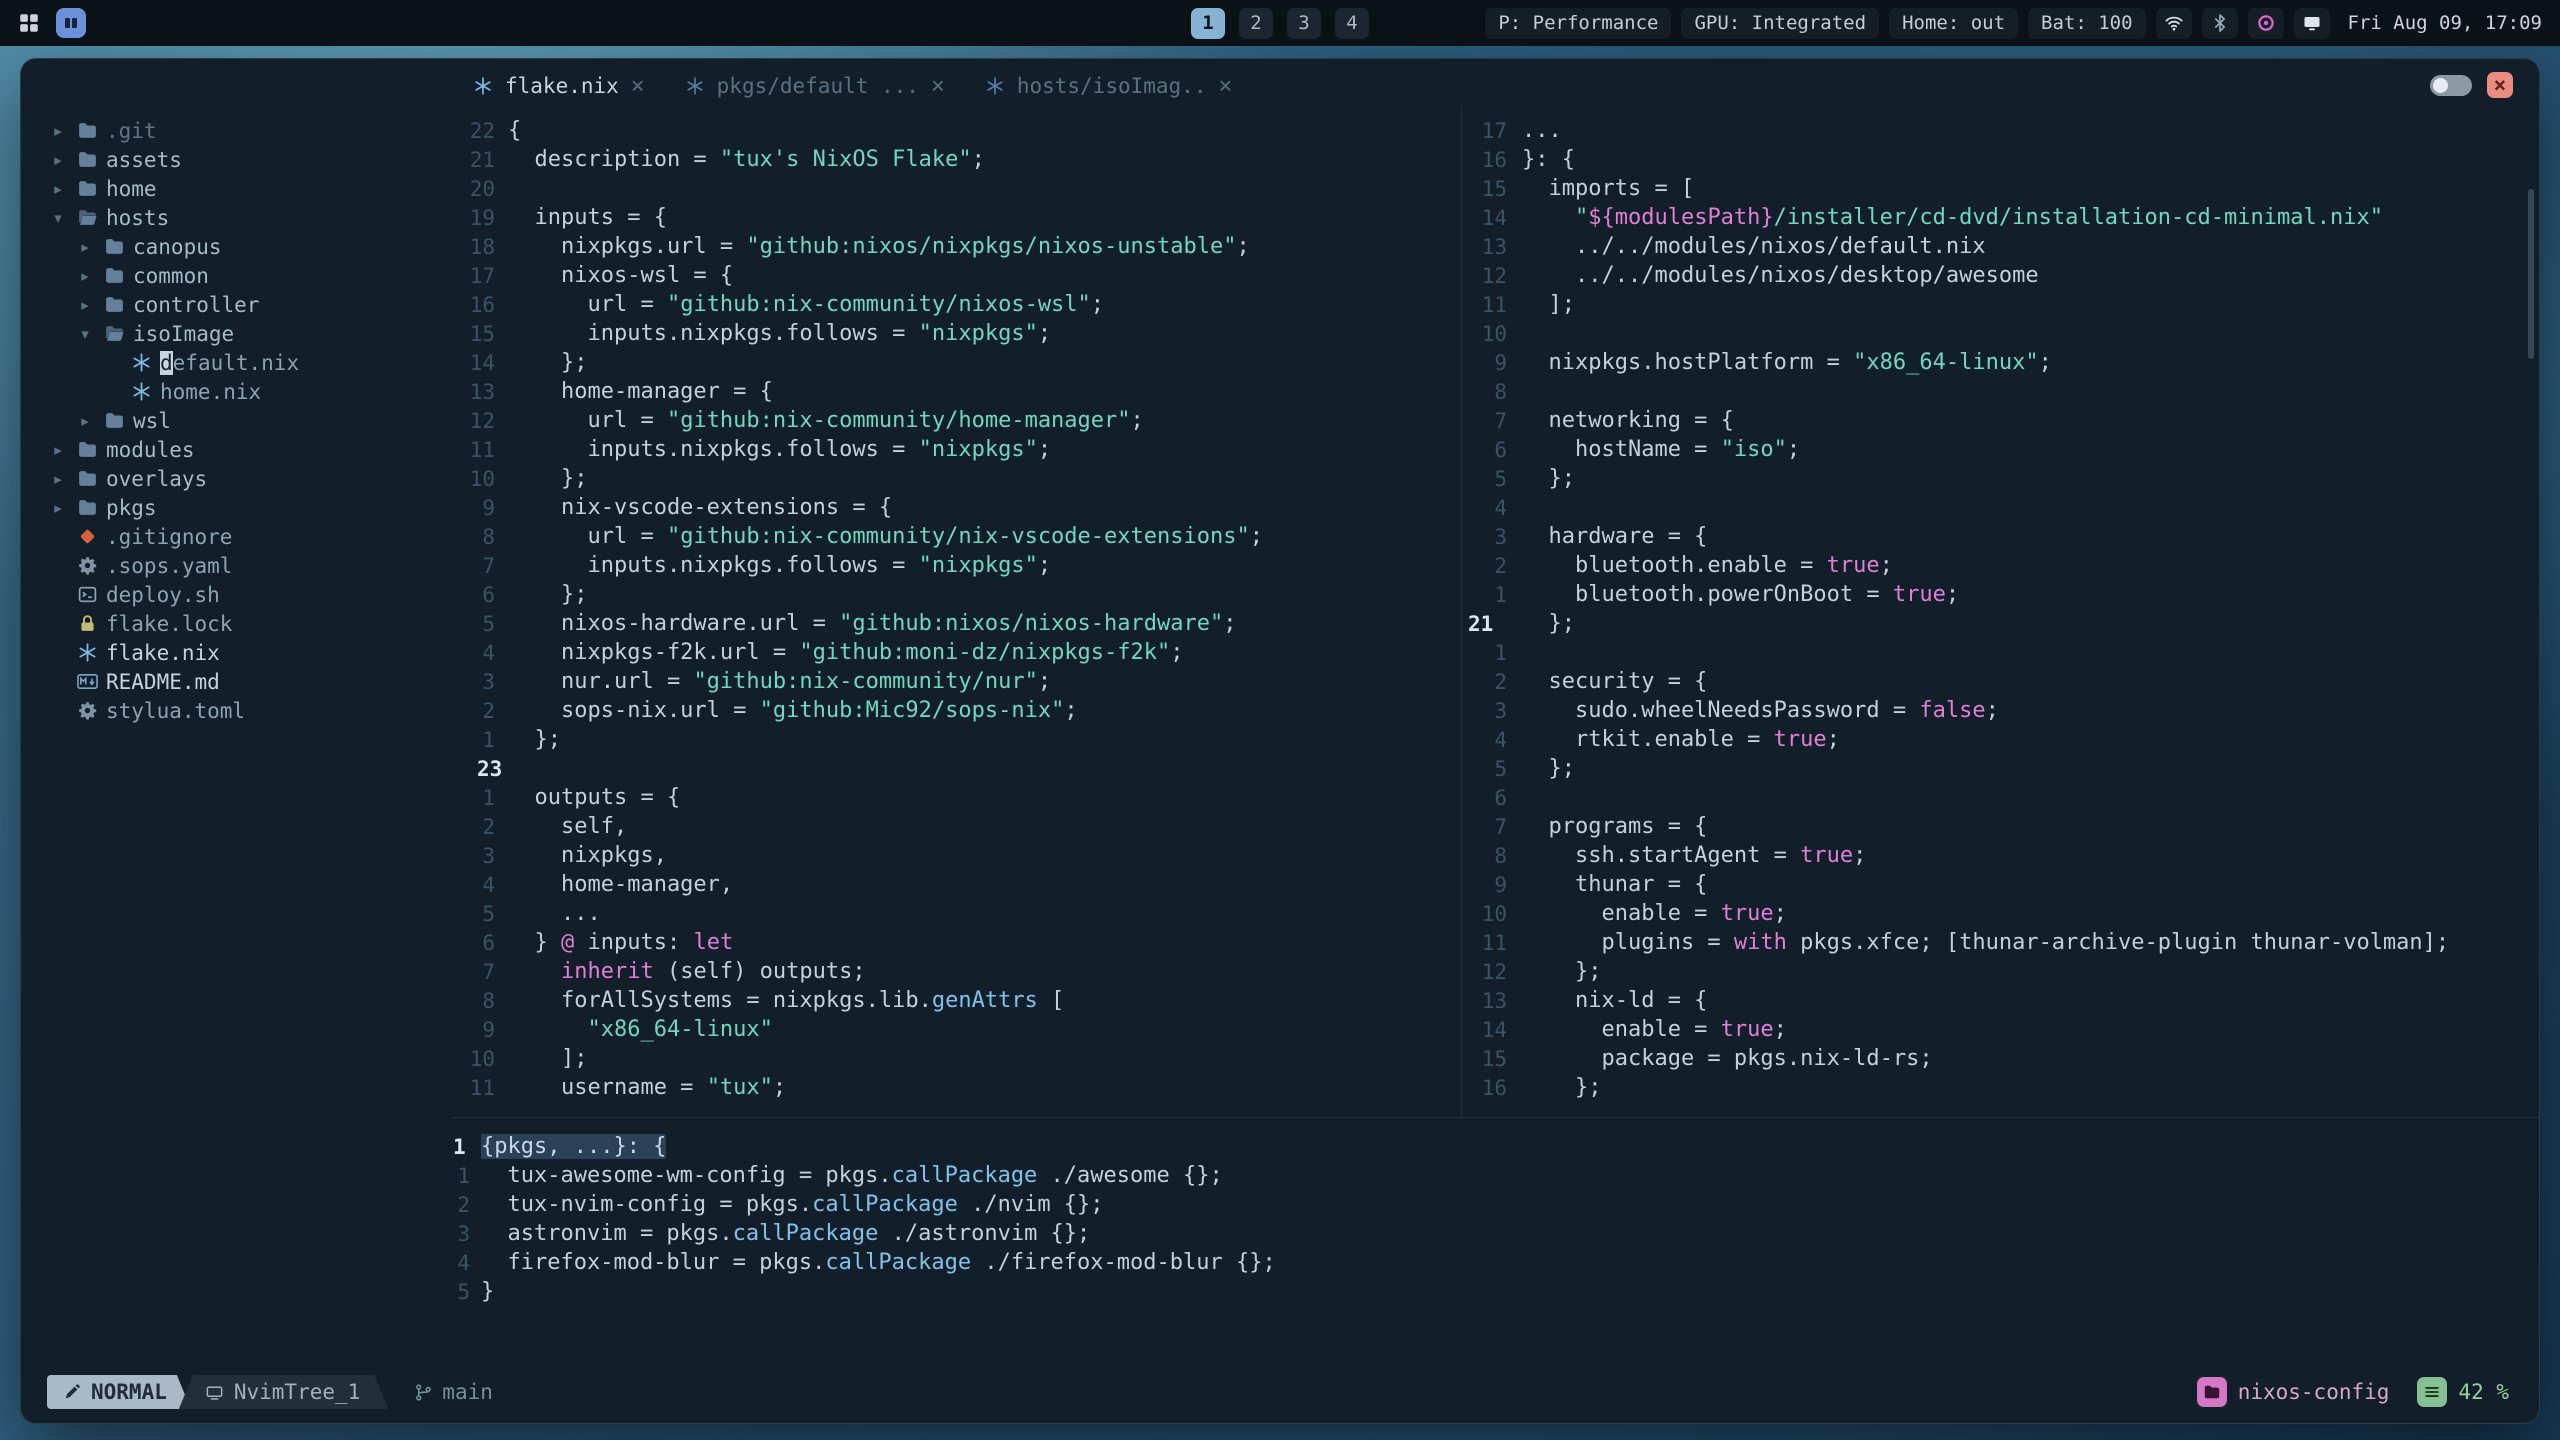 The image size is (2560, 1440). What do you see at coordinates (1954, 23) in the screenshot?
I see `topbar-status-pill: Home: out` at bounding box center [1954, 23].